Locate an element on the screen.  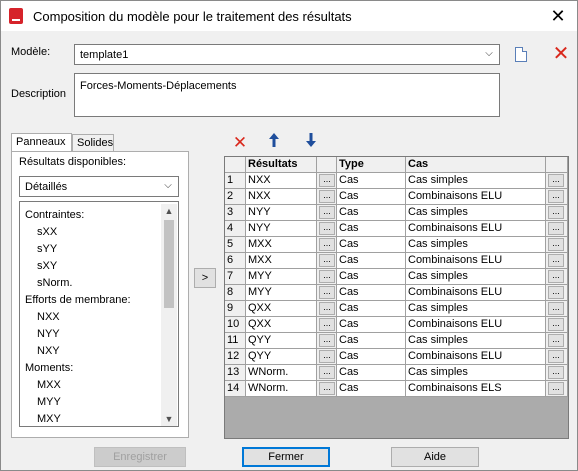
close-button: Fermer is located at coordinates (286, 457).